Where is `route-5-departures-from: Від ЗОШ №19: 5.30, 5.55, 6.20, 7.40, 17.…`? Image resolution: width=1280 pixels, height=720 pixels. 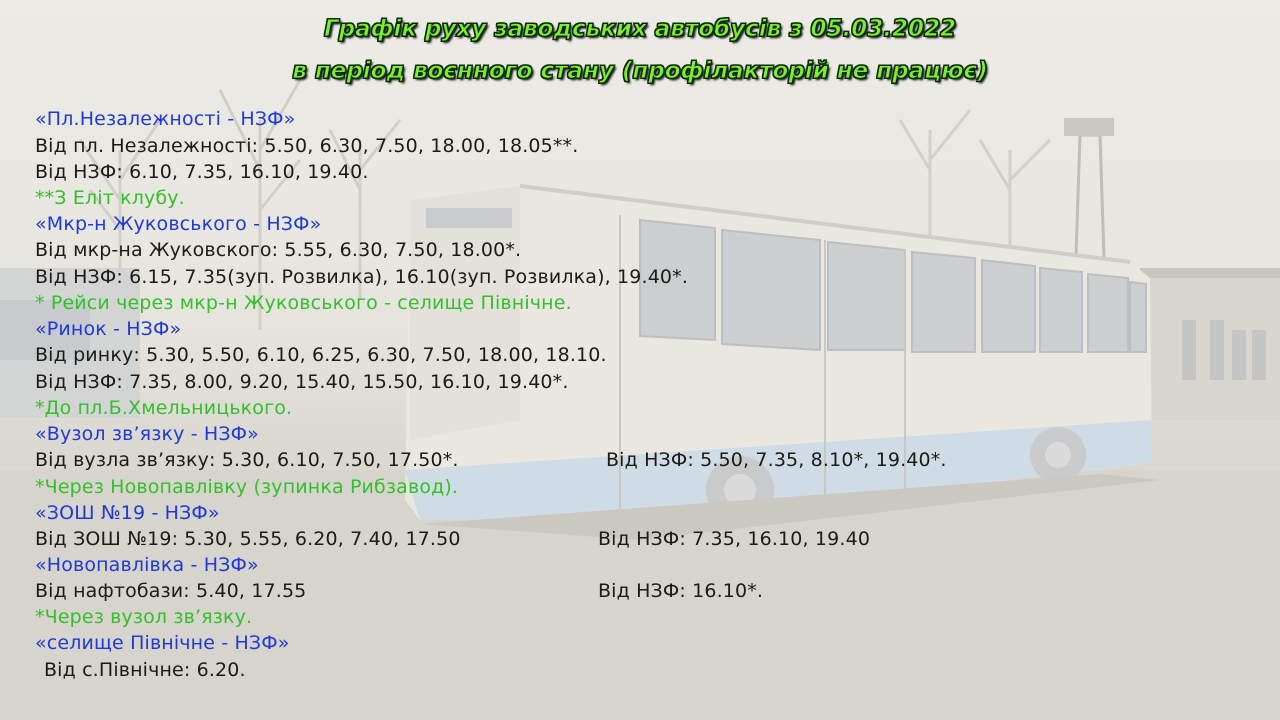 route-5-departures-from: Від ЗОШ №19: 5.30, 5.55, 6.20, 7.40, 17.… is located at coordinates (248, 539).